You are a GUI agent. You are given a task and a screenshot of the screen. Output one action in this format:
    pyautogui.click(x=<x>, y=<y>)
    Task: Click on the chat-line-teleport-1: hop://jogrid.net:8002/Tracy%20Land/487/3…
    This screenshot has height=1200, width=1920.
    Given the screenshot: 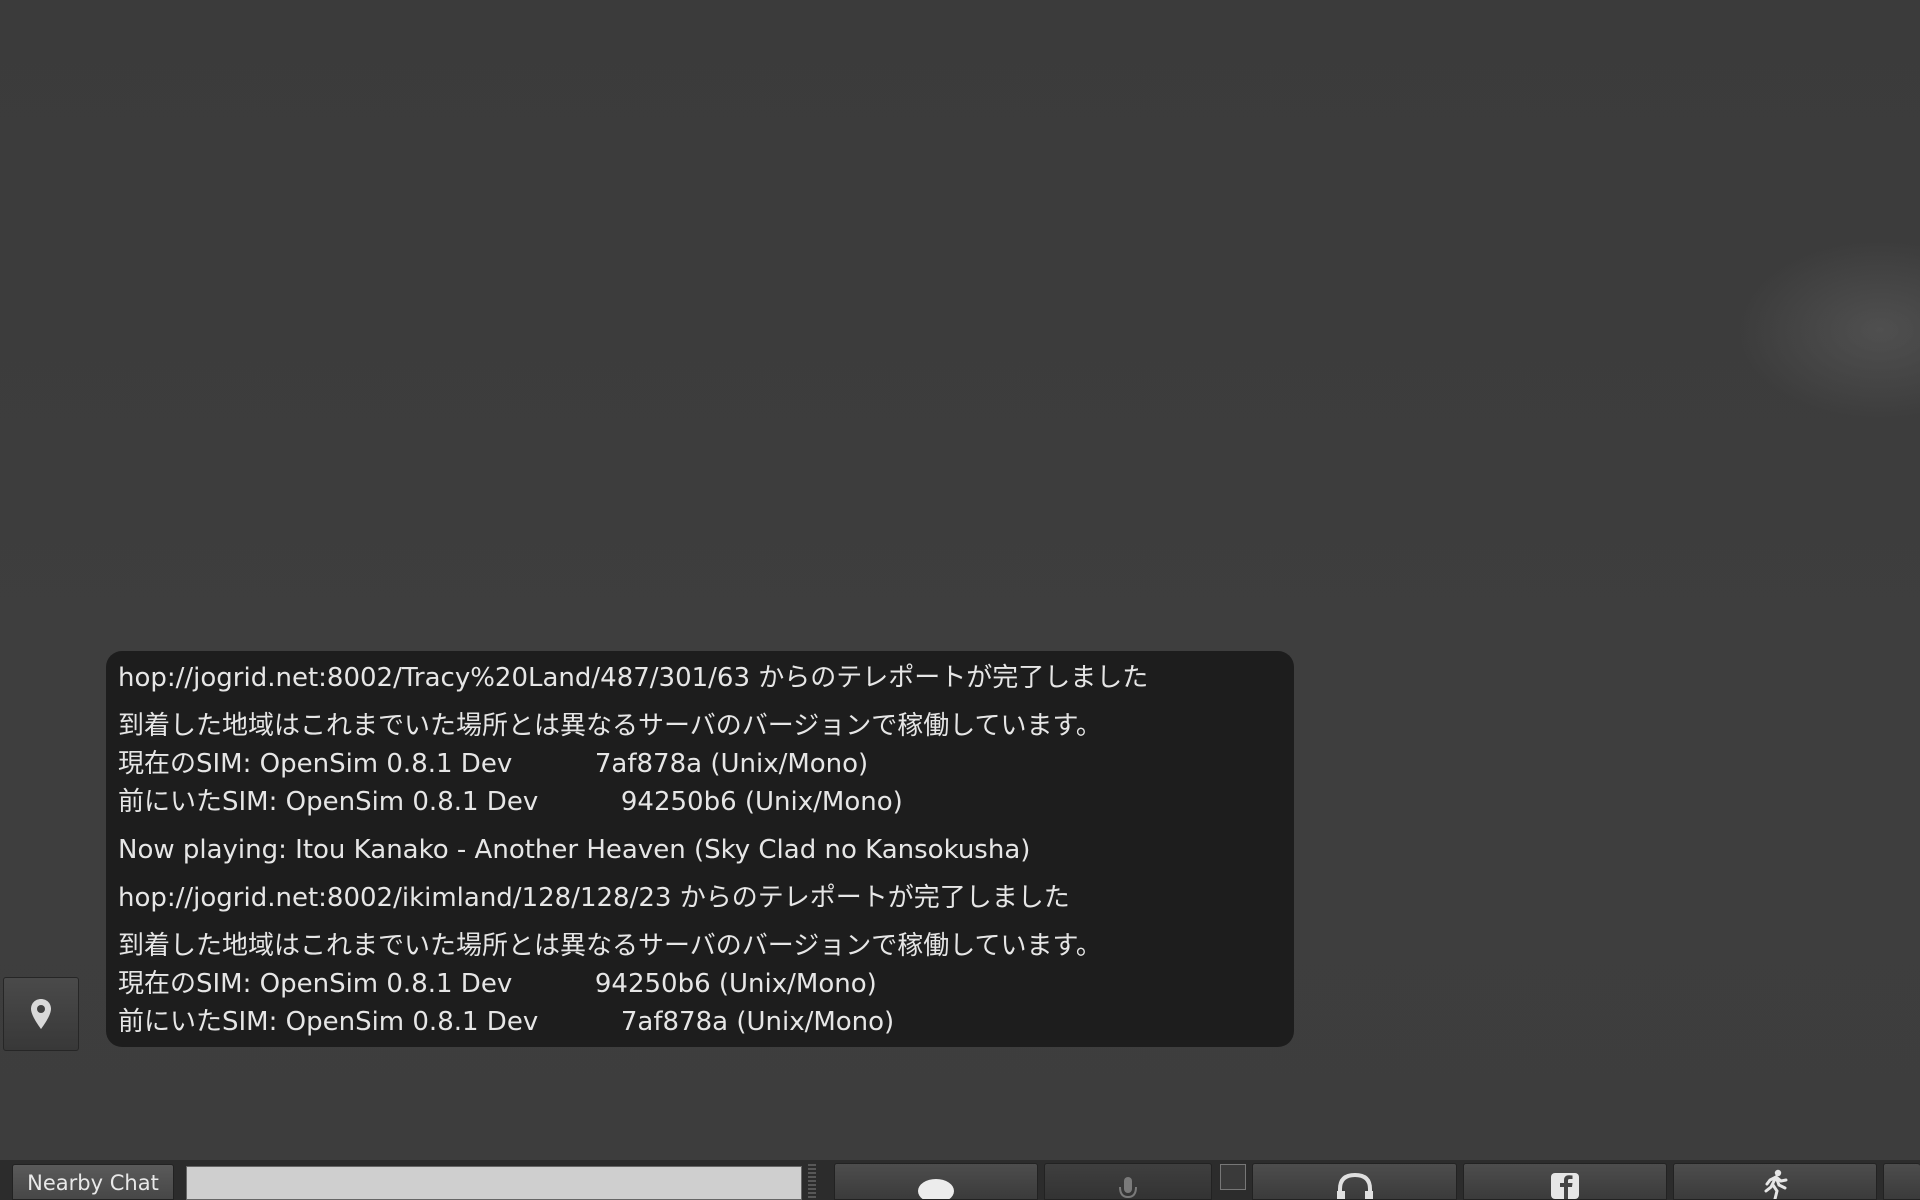 What is the action you would take?
    pyautogui.click(x=633, y=678)
    